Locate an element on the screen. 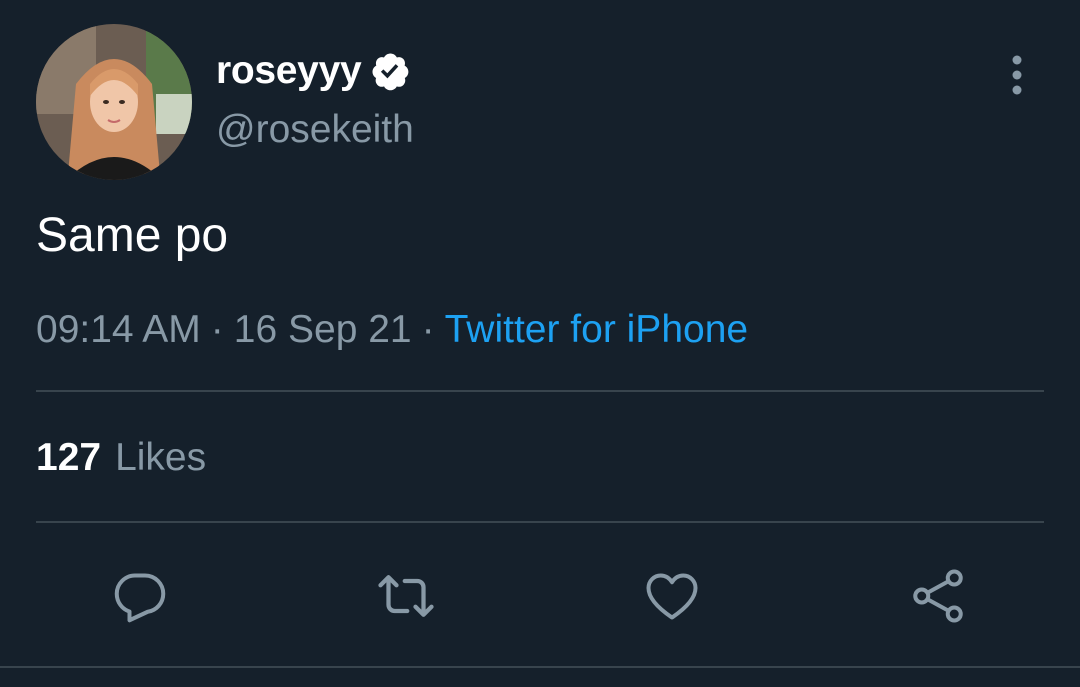 The height and width of the screenshot is (687, 1080). likes-stat: 127 Likes is located at coordinates (121, 458).